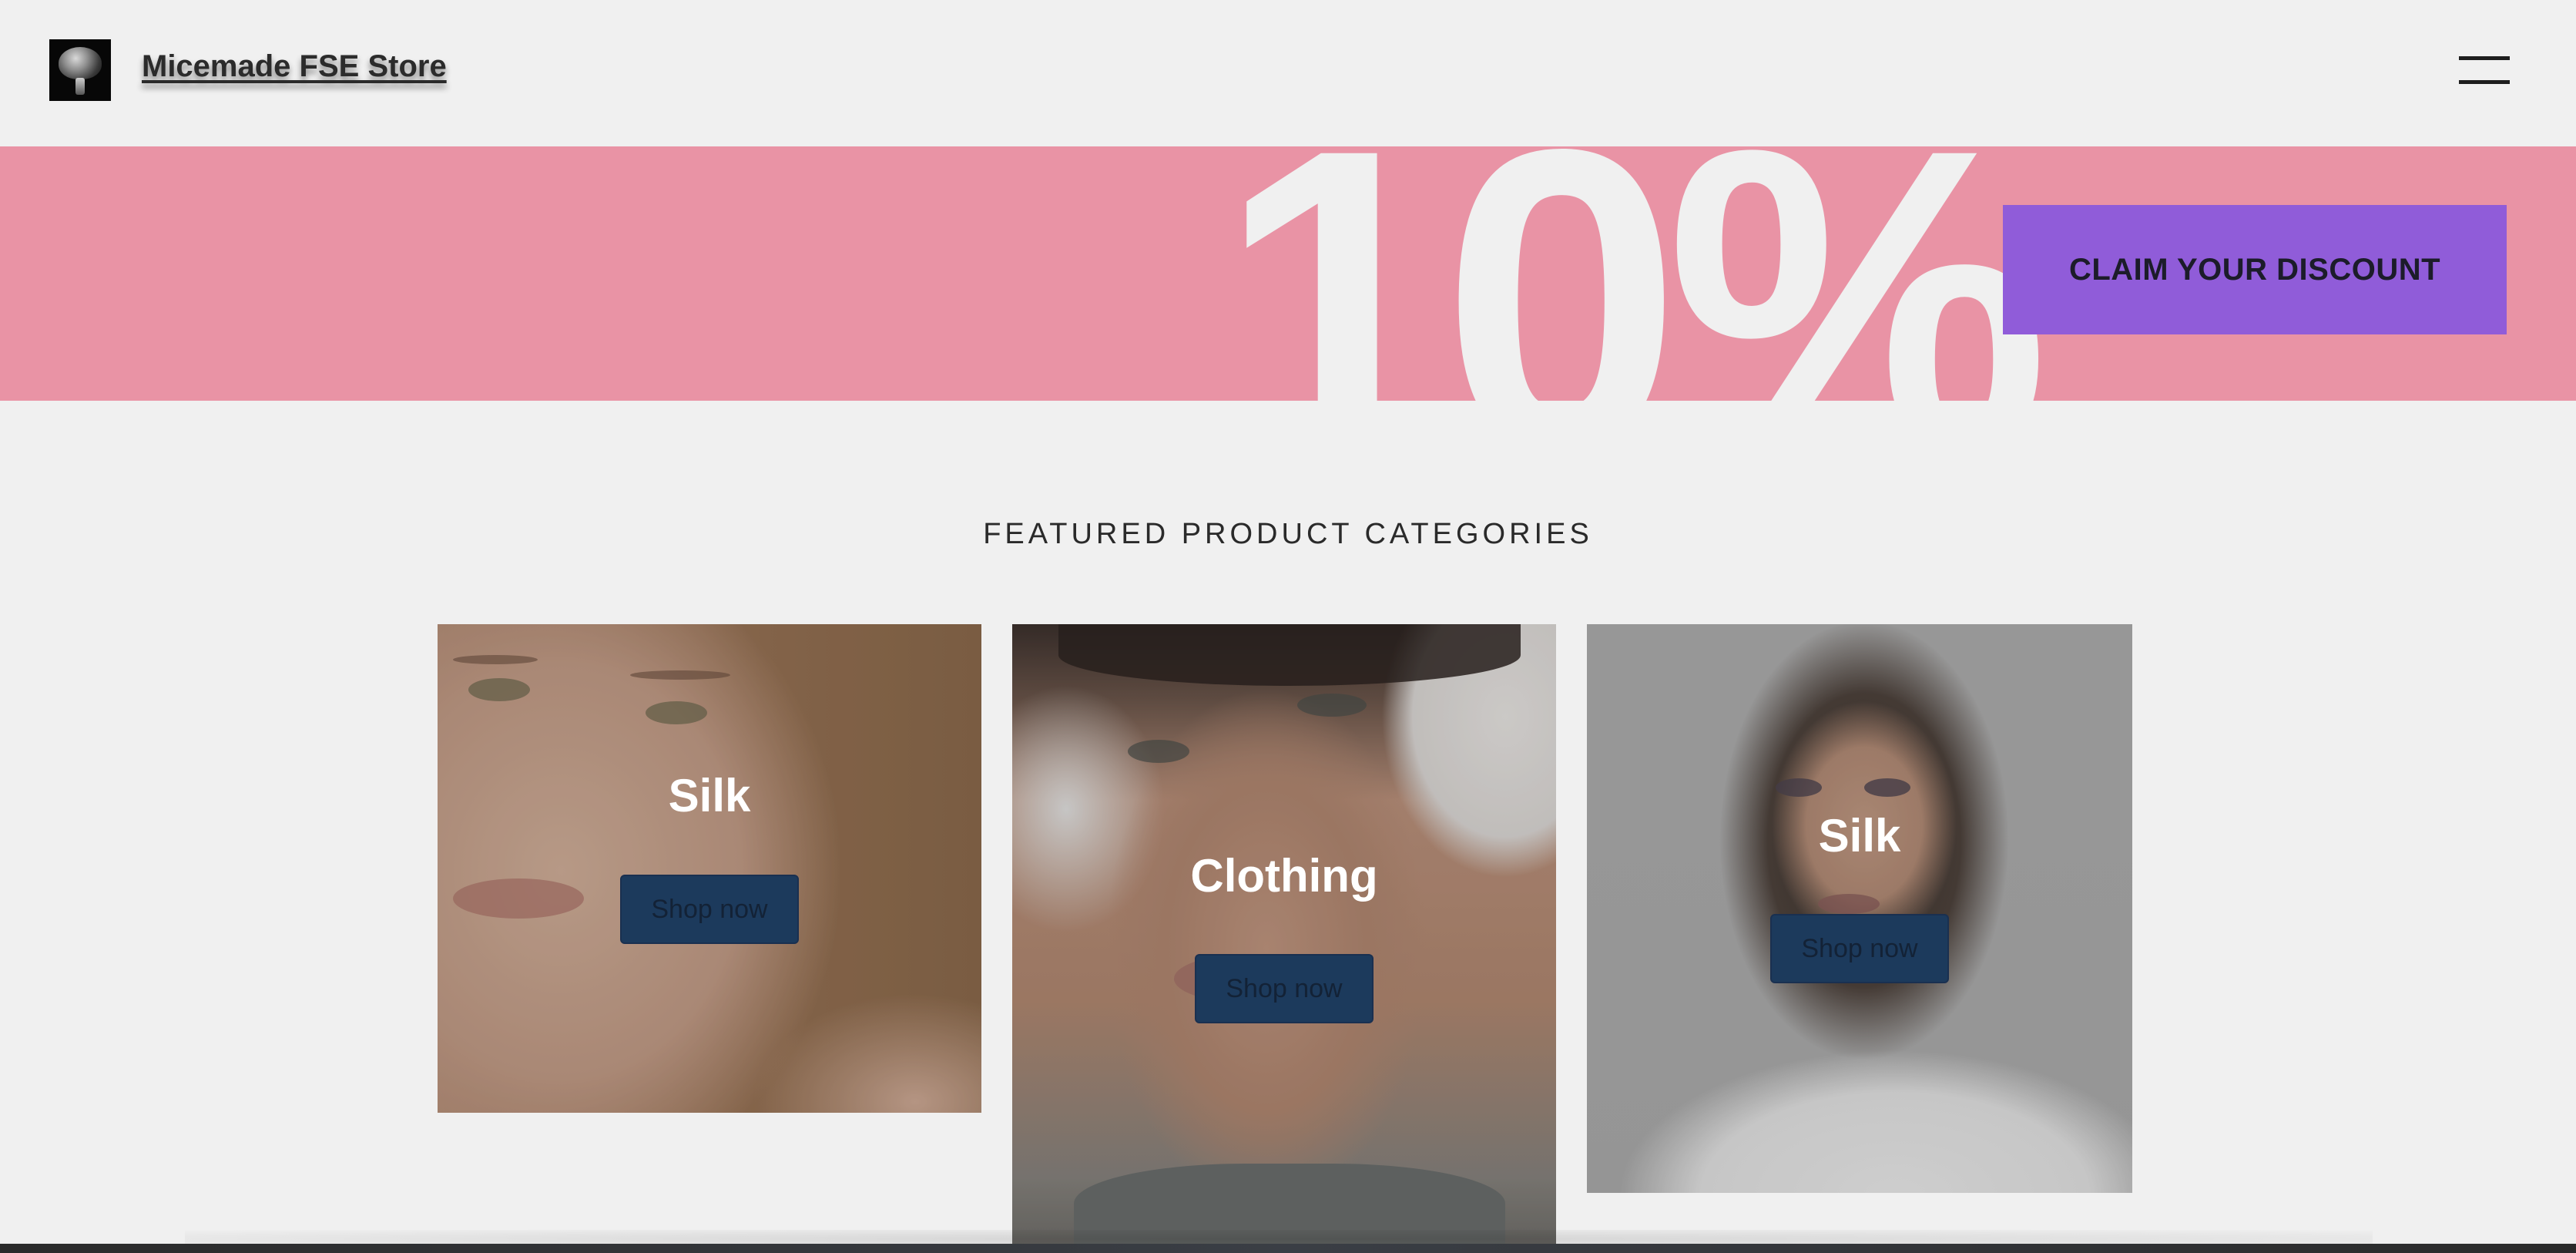  Describe the element at coordinates (1633, 273) in the screenshot. I see `discount-headline: 10%` at that location.